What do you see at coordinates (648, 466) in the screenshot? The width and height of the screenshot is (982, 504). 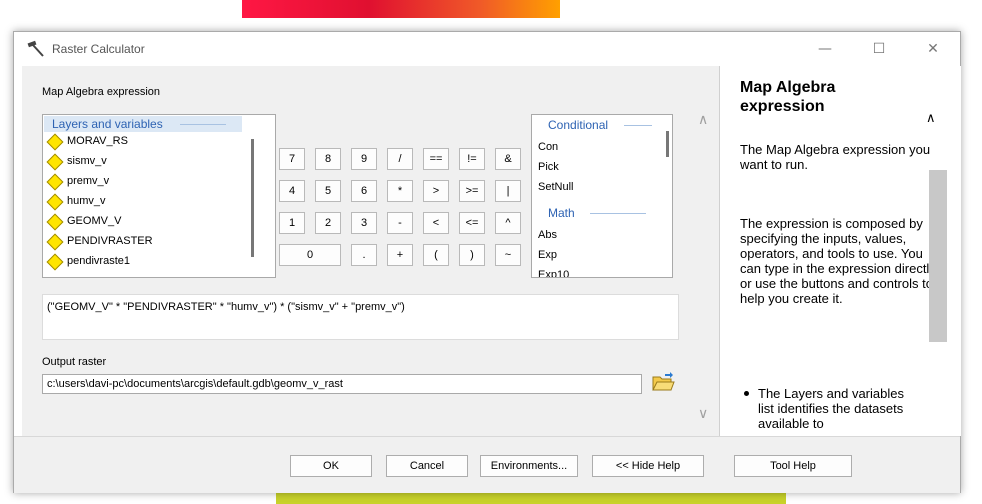 I see `hide-help-button: << Hide Help` at bounding box center [648, 466].